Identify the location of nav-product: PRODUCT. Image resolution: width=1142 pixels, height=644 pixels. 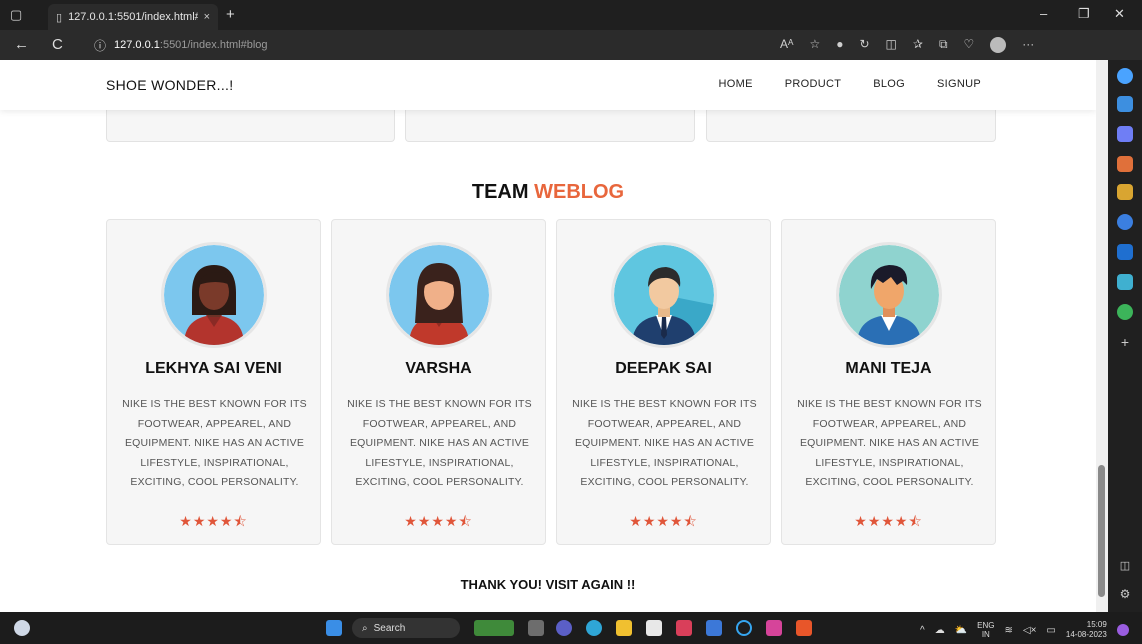
(813, 84).